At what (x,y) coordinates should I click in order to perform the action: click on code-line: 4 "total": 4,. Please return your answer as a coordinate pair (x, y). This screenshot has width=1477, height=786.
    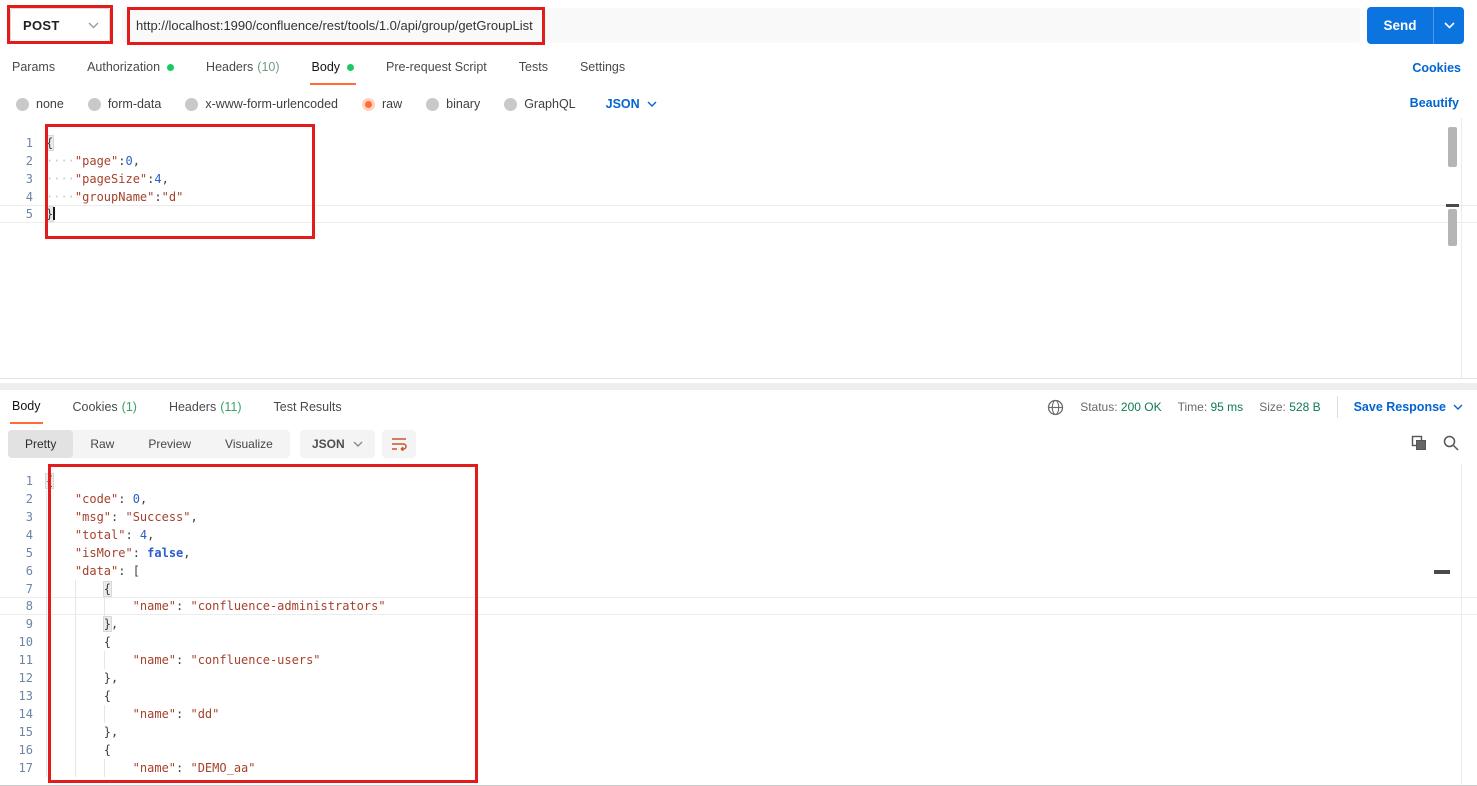
    Looking at the image, I should click on (738, 535).